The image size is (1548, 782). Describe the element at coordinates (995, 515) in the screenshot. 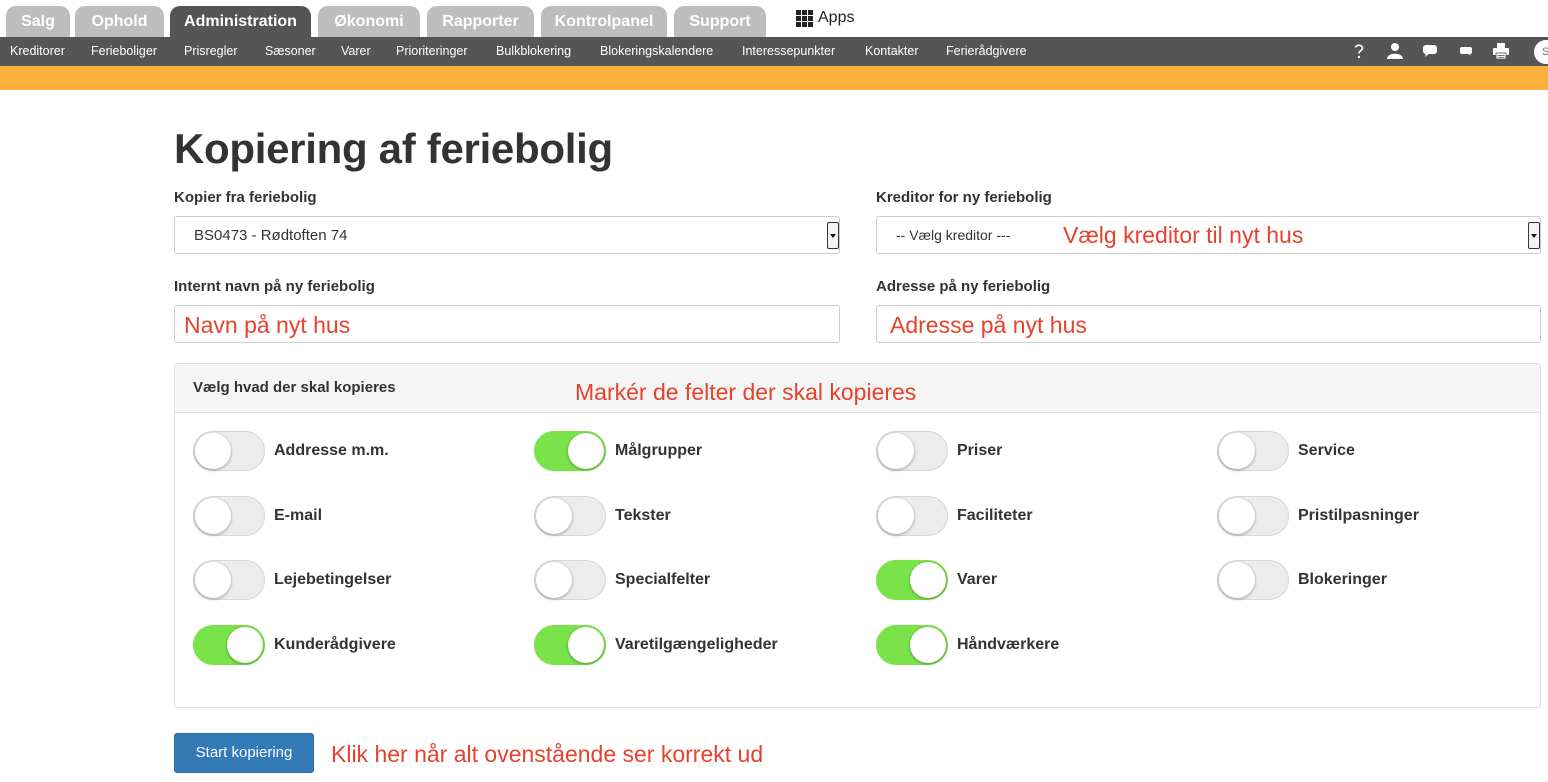

I see `toggle-label: Faciliteter` at that location.